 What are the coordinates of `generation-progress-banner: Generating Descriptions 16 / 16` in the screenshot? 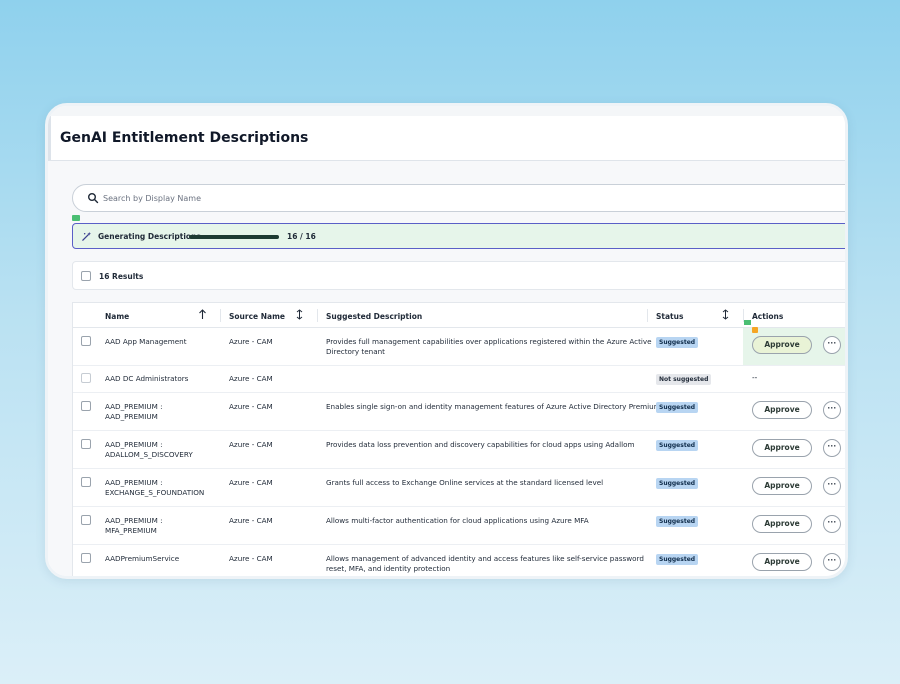 It's located at (458, 236).